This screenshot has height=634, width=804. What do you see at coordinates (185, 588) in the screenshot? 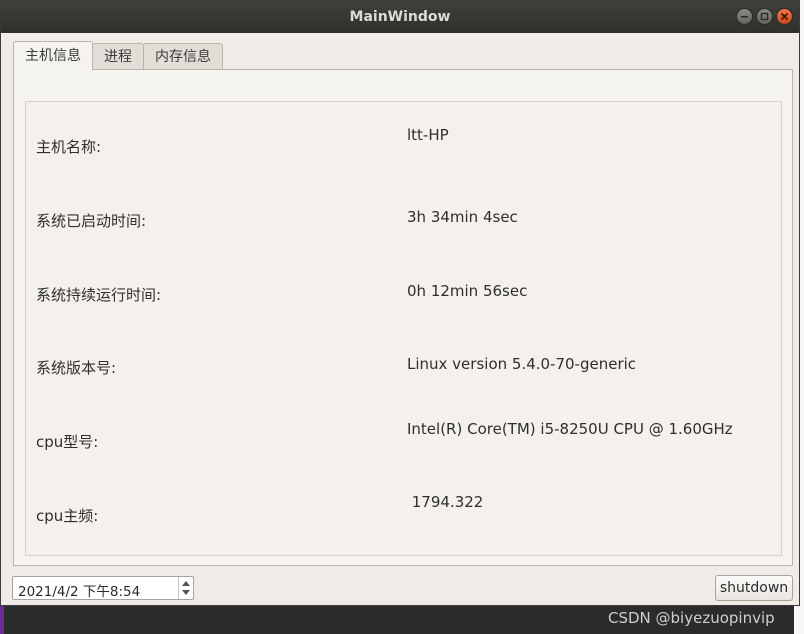
I see `datetime-spinner` at bounding box center [185, 588].